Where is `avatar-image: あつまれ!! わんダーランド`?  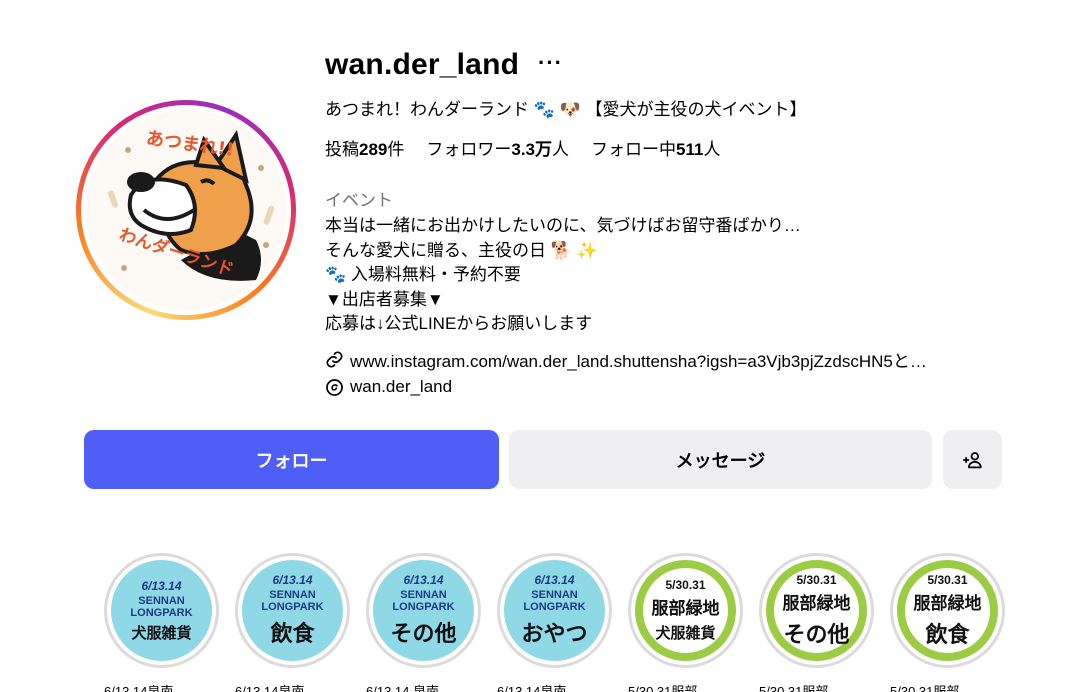
avatar-image: あつまれ!! わんダーランド is located at coordinates (186, 210).